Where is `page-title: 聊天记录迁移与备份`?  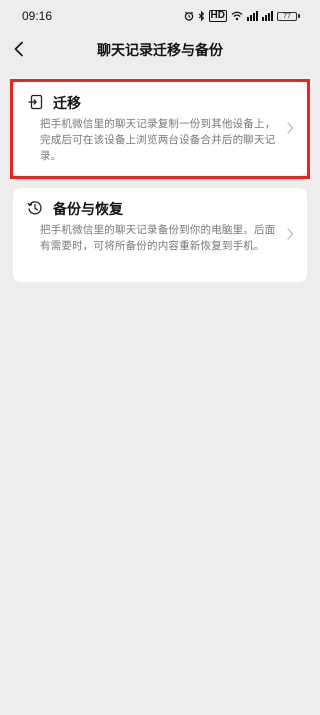 page-title: 聊天记录迁移与备份 is located at coordinates (160, 51).